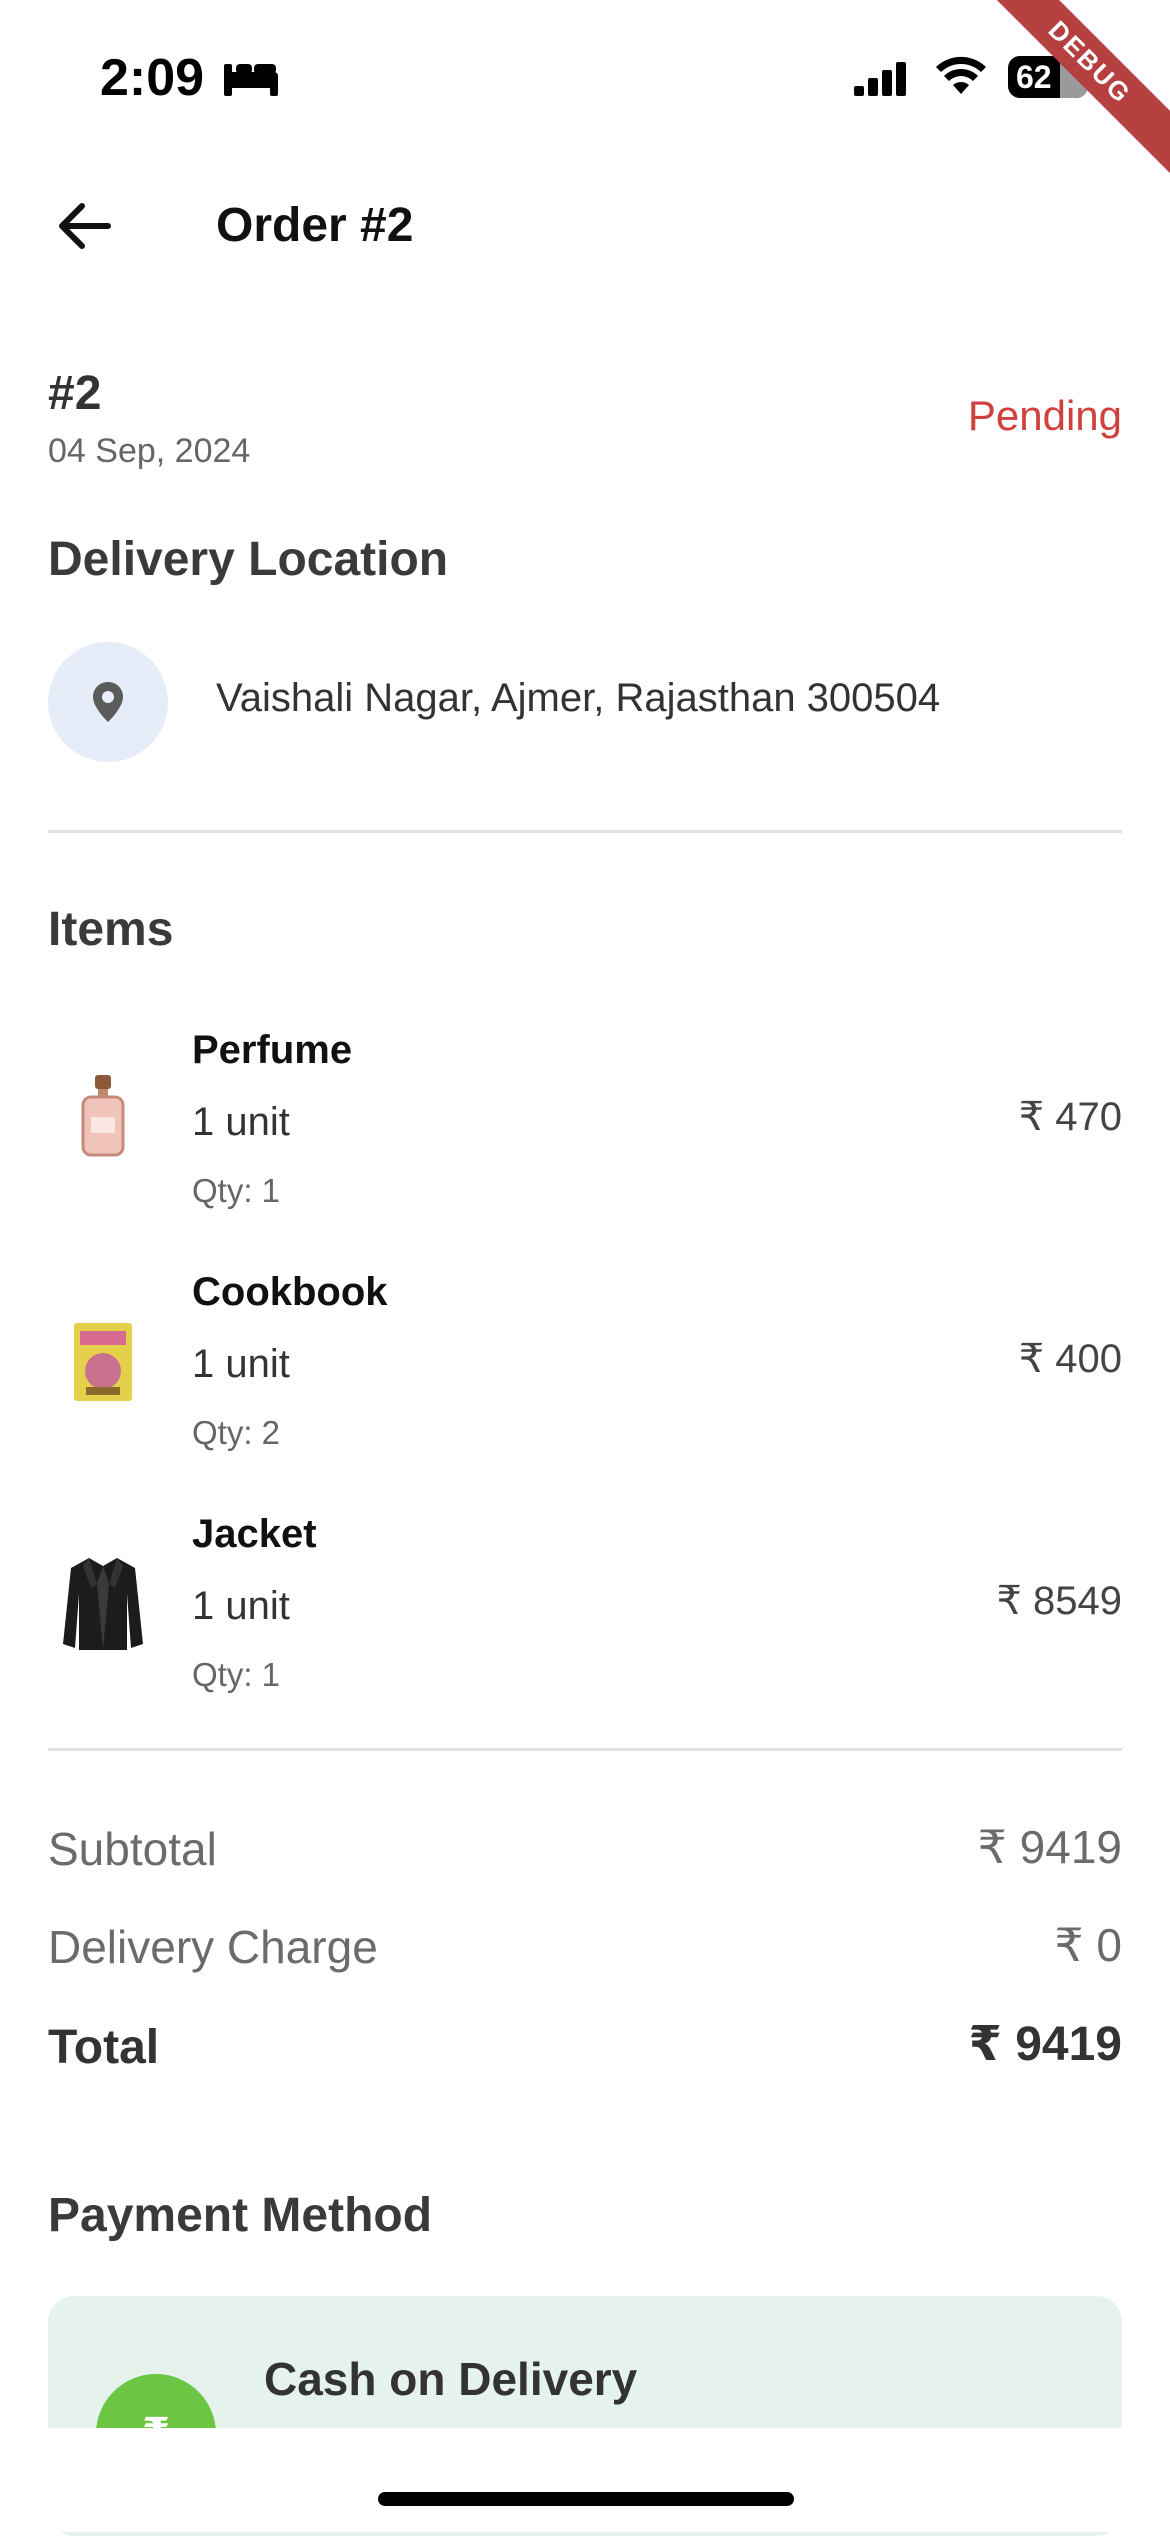 Image resolution: width=1170 pixels, height=2536 pixels. Describe the element at coordinates (75, 393) in the screenshot. I see `order-number: #2` at that location.